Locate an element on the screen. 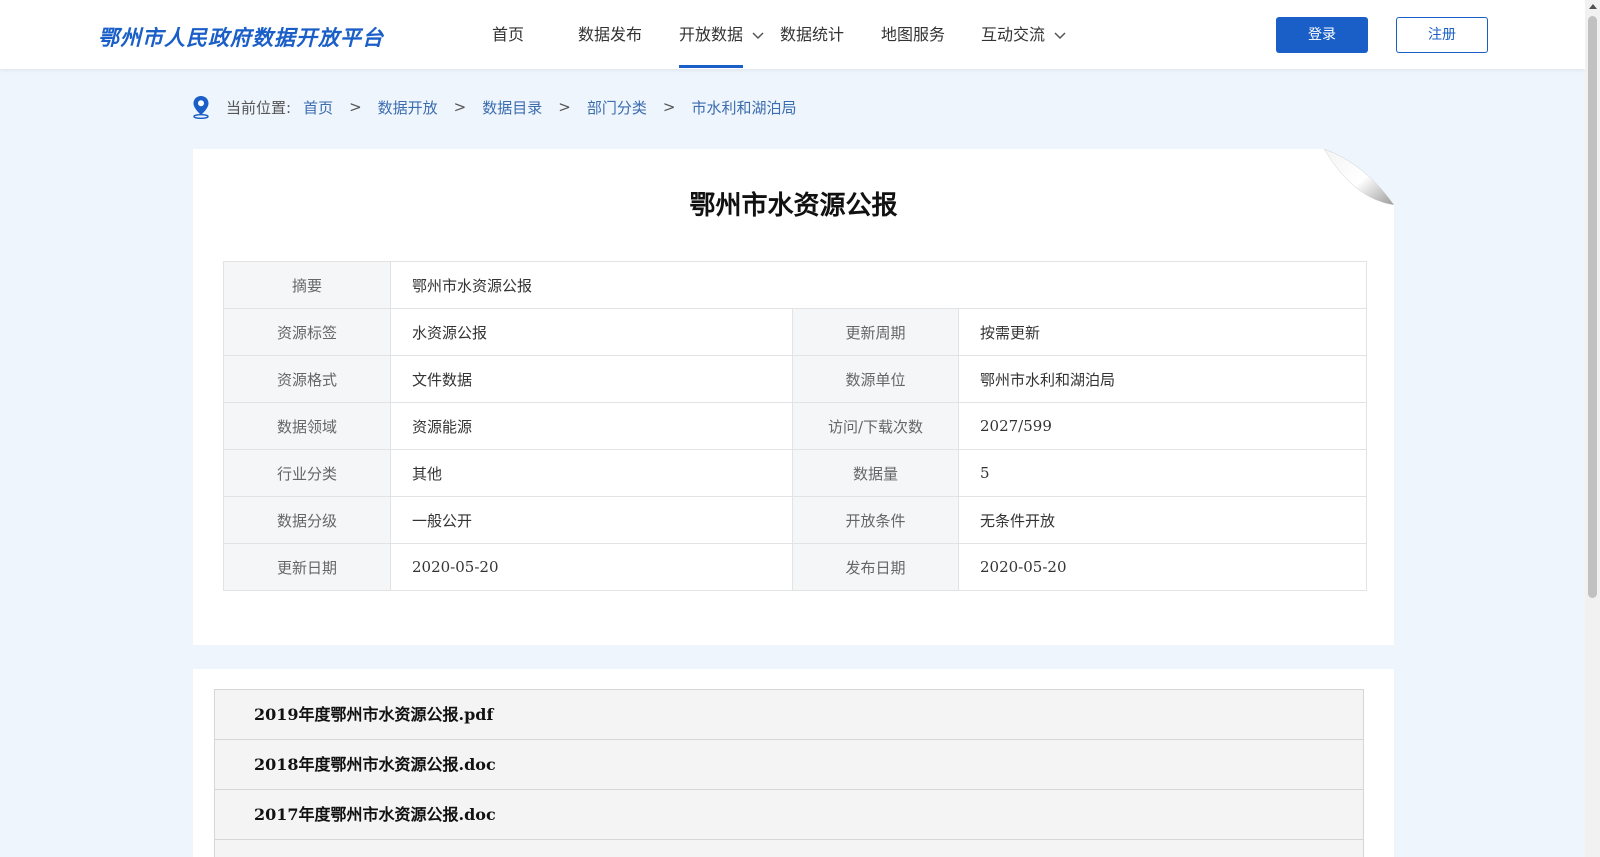  field-label: 资源标签 is located at coordinates (307, 332).